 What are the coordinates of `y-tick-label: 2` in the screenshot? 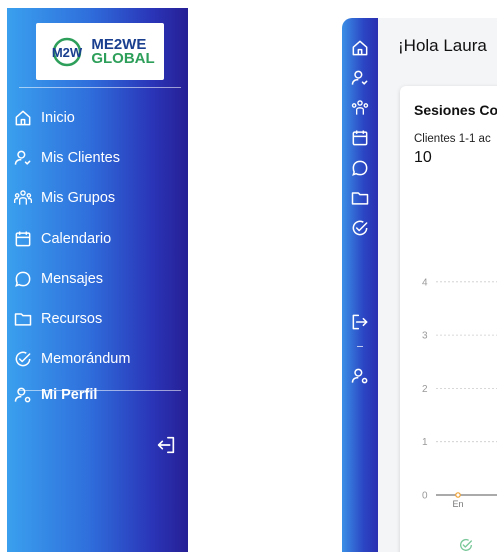 It's located at (425, 389).